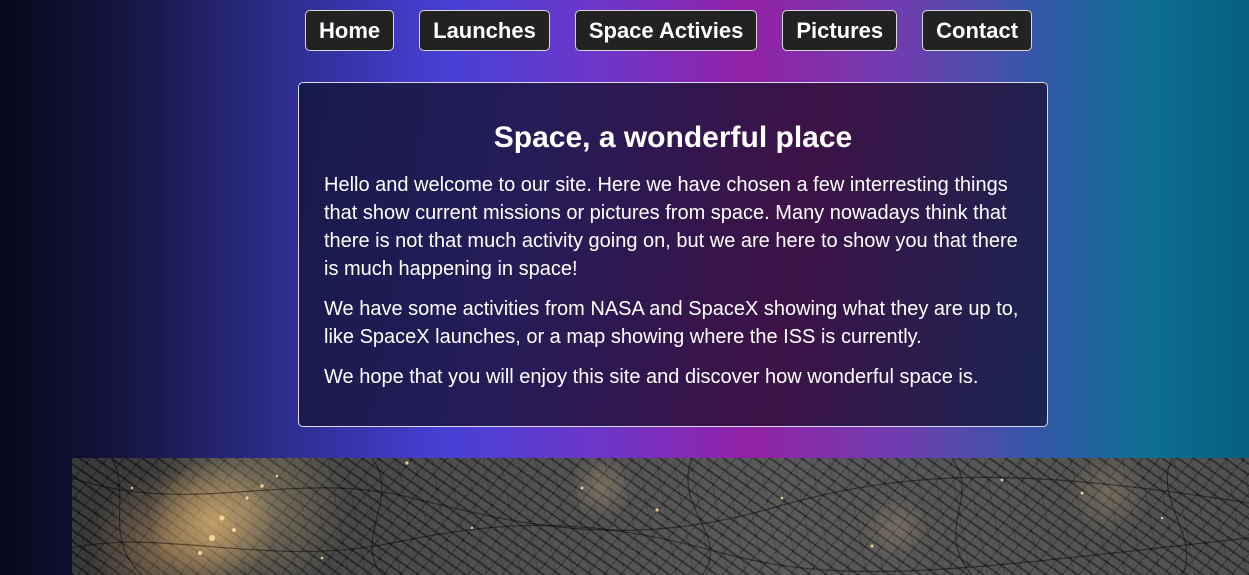 The width and height of the screenshot is (1249, 575). I want to click on page-title: Space, a wonderful place, so click(673, 137).